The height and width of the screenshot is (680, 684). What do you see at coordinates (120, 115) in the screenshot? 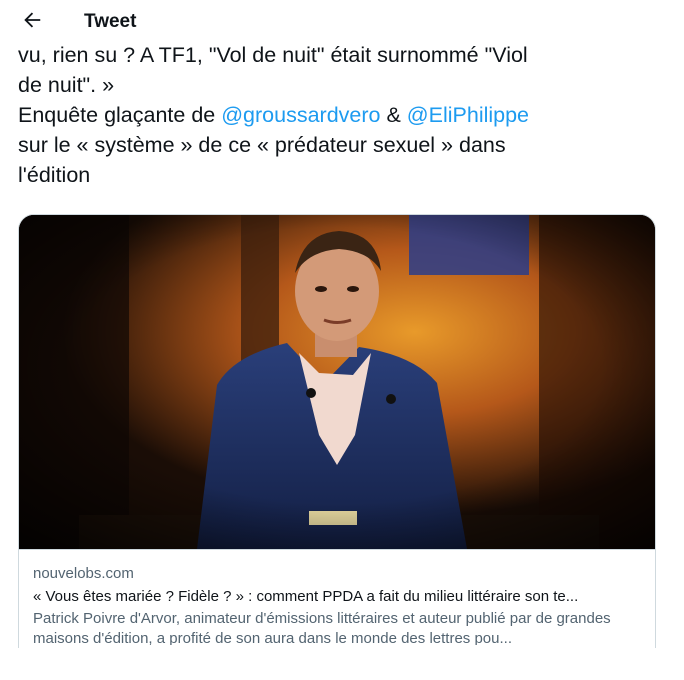
I see `tweet-text-segment: Enquête glaçante de` at bounding box center [120, 115].